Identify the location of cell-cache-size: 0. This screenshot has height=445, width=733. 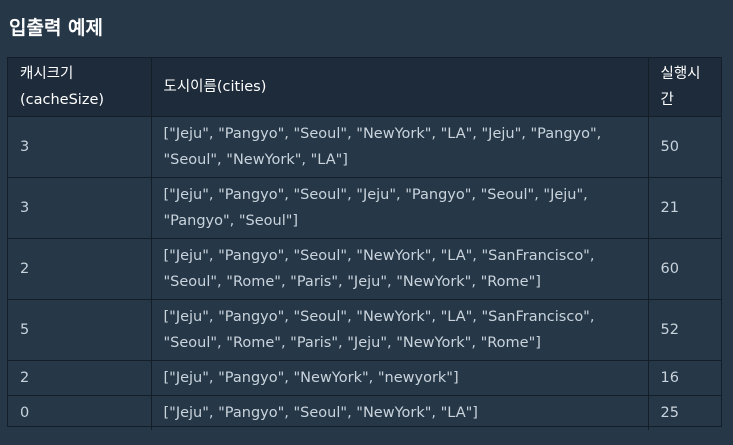
(80, 412).